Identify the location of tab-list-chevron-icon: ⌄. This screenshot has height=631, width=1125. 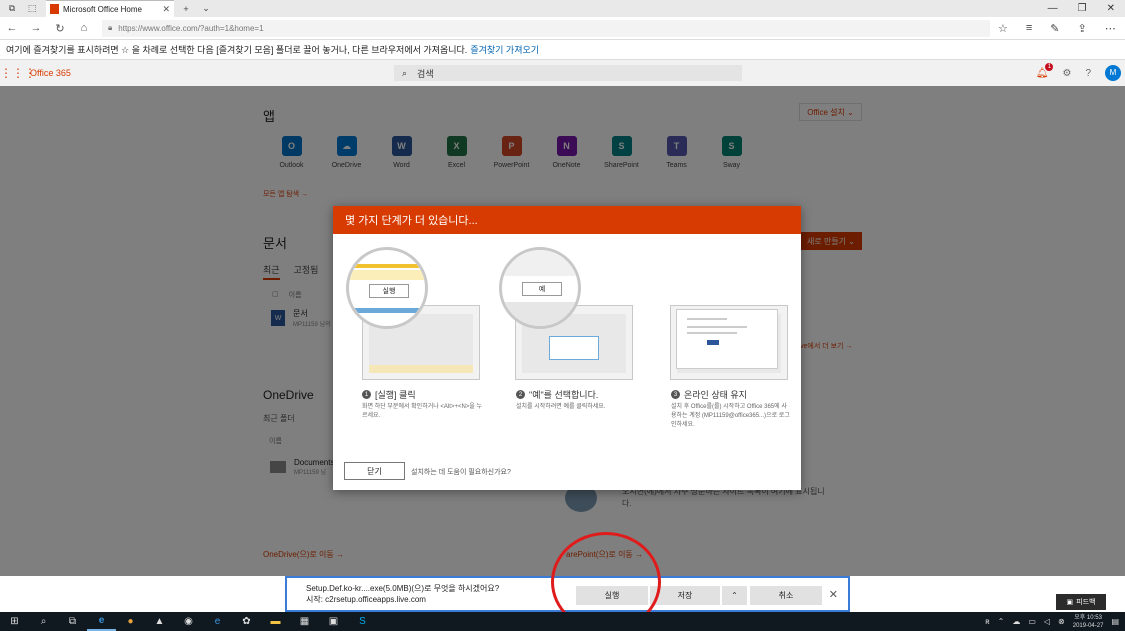
(206, 9).